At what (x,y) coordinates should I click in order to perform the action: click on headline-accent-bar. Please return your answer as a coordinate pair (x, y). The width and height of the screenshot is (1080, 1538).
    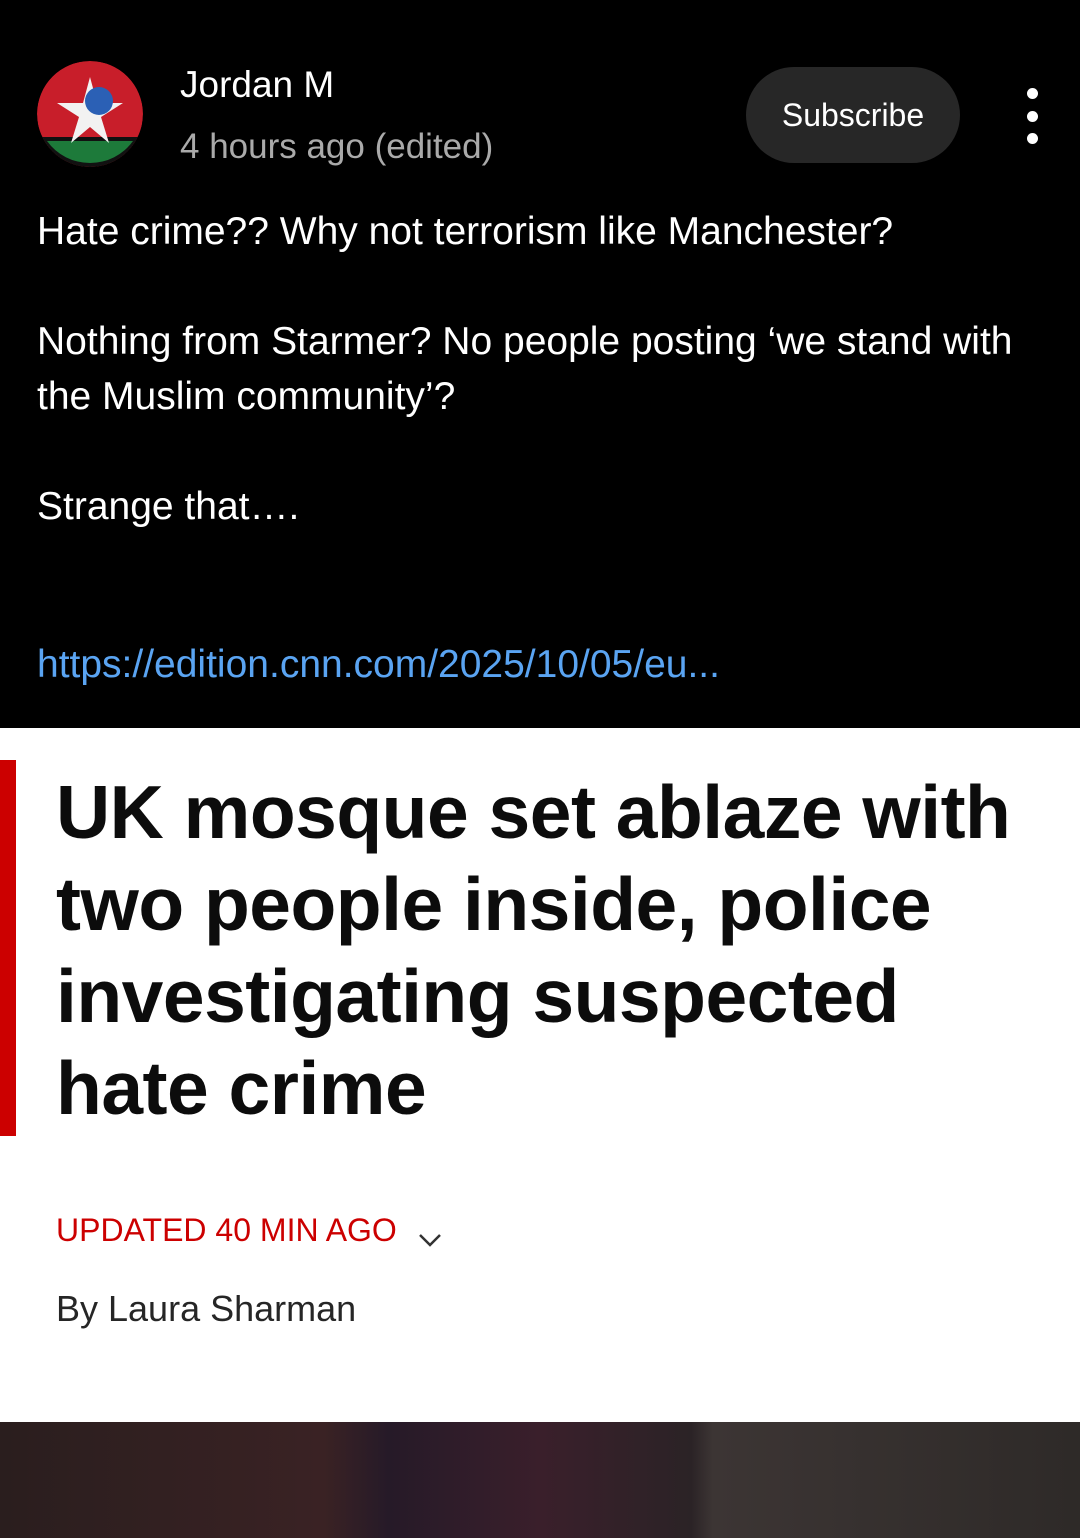
    Looking at the image, I should click on (8, 948).